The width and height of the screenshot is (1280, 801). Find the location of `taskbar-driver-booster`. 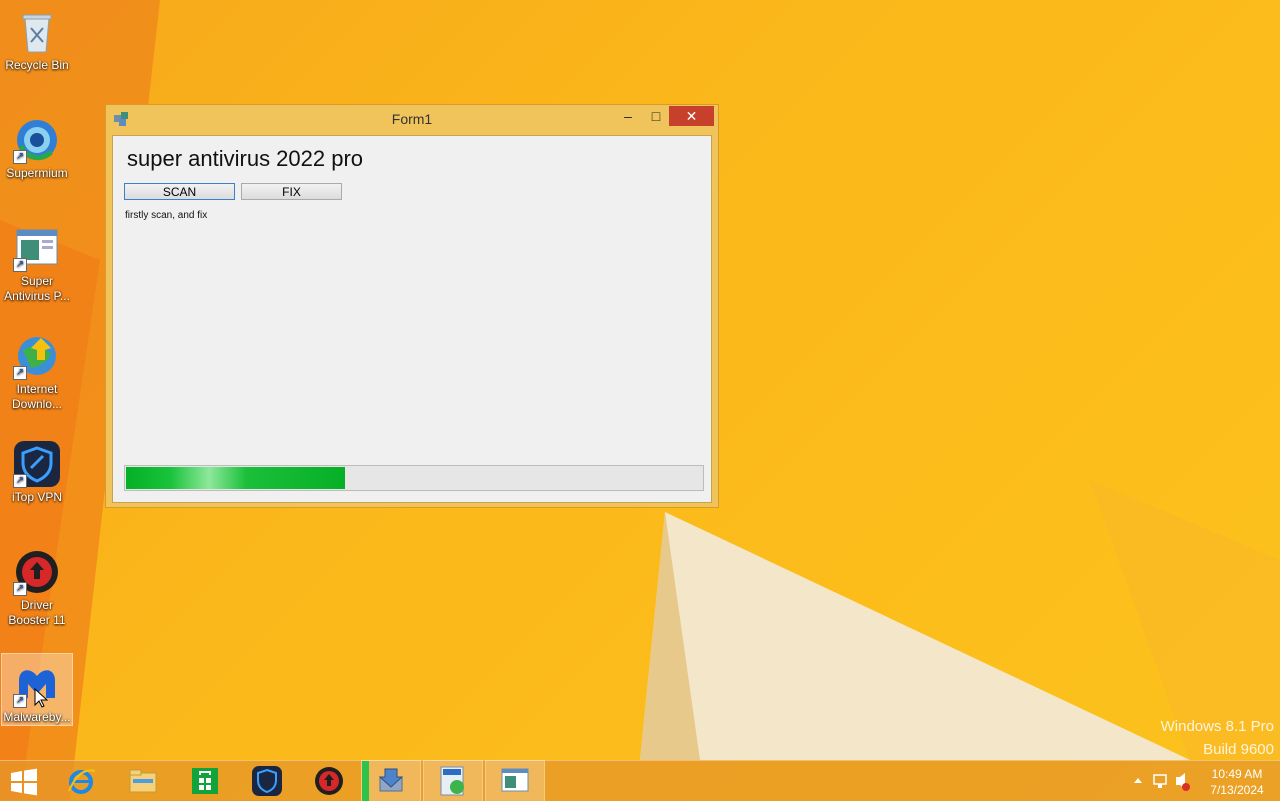

taskbar-driver-booster is located at coordinates (329, 781).